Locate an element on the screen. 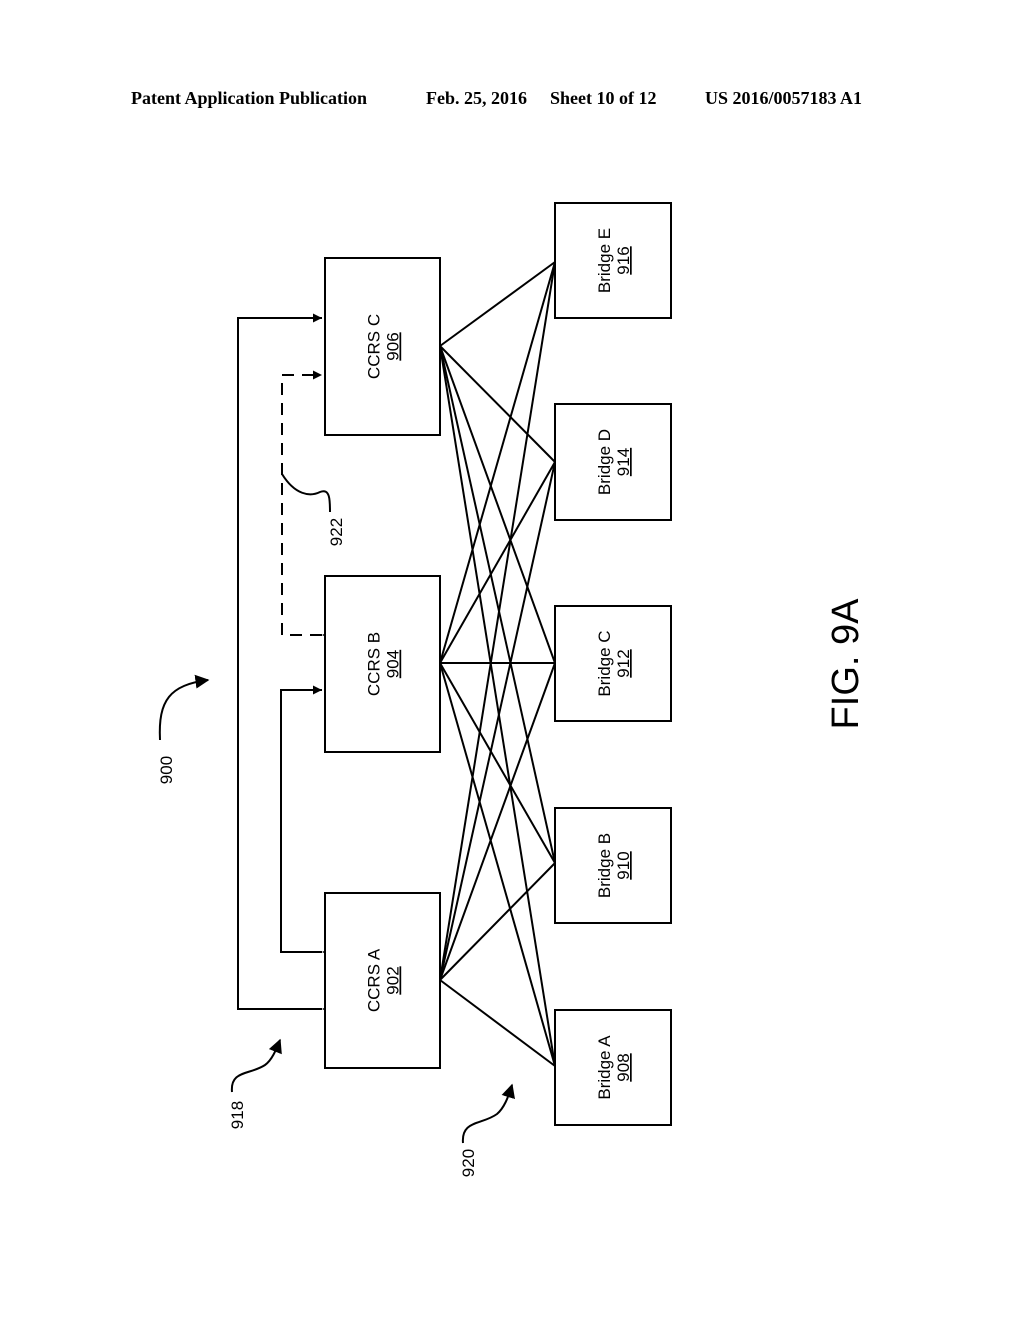  callout-900-label: 900 is located at coordinates (166, 770).